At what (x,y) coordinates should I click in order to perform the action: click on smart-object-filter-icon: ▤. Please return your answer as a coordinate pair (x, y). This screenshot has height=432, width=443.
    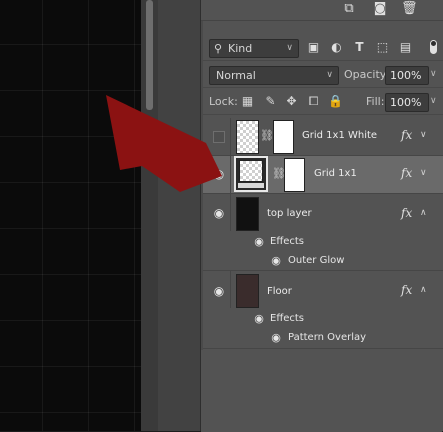
    Looking at the image, I should click on (405, 47).